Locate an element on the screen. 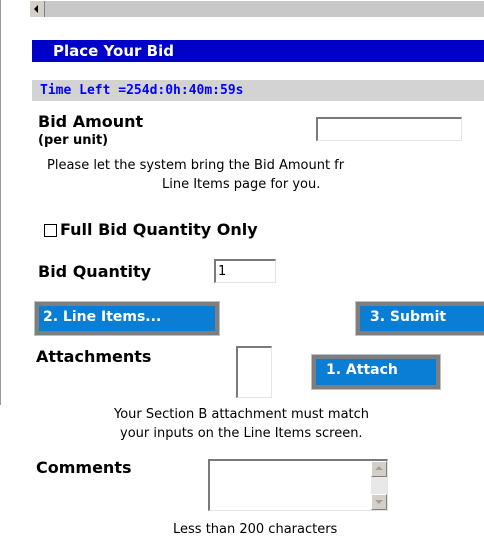 The image size is (484, 544). submit-button: 3. Submit is located at coordinates (419, 318).